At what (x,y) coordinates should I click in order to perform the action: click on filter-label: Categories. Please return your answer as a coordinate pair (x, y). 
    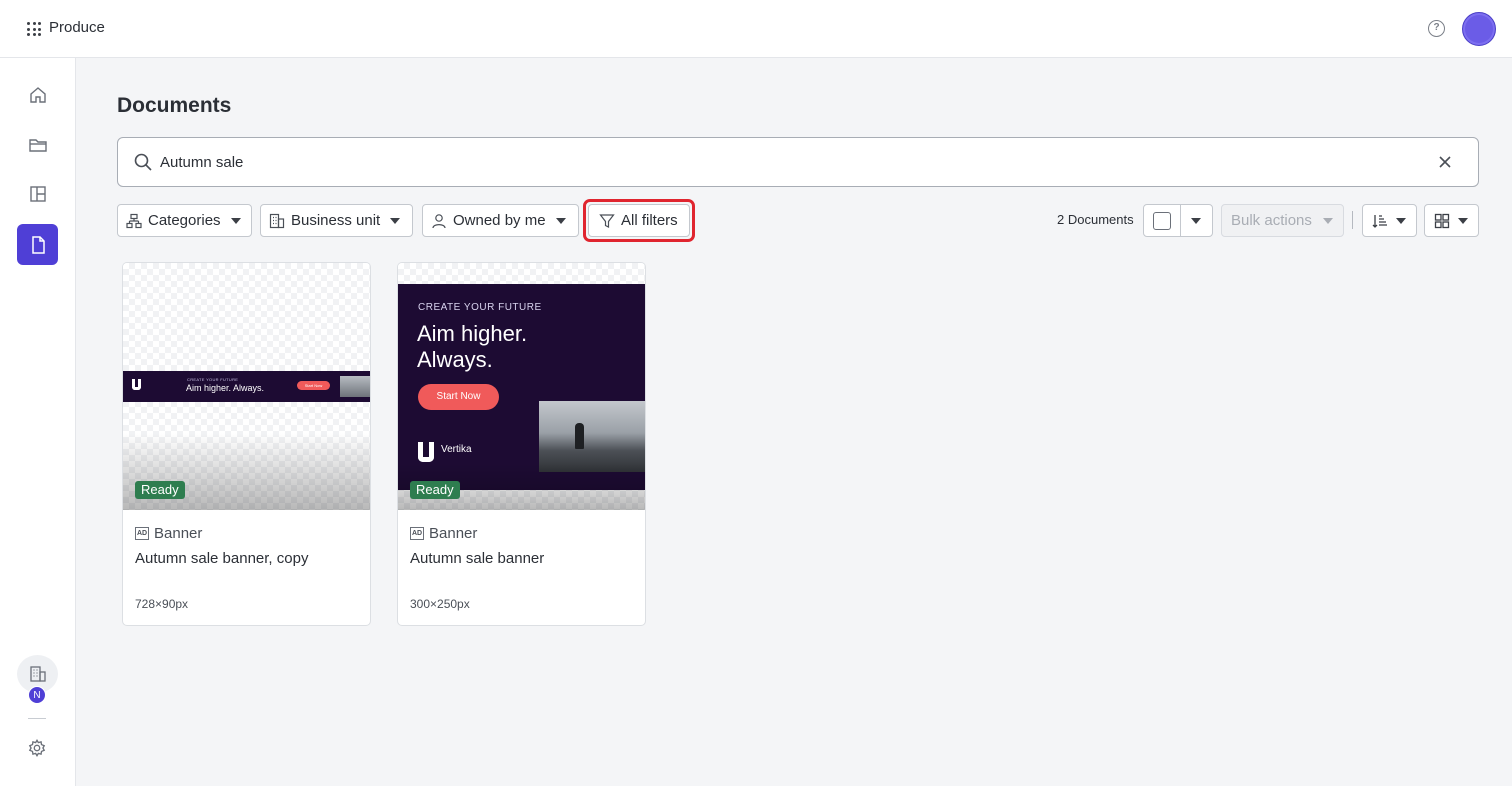
    Looking at the image, I should click on (184, 220).